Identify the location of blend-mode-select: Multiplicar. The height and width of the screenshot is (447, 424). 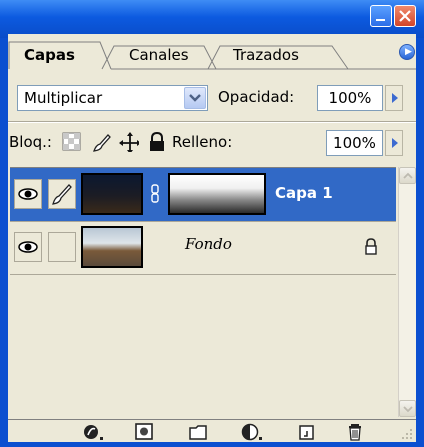
(112, 98).